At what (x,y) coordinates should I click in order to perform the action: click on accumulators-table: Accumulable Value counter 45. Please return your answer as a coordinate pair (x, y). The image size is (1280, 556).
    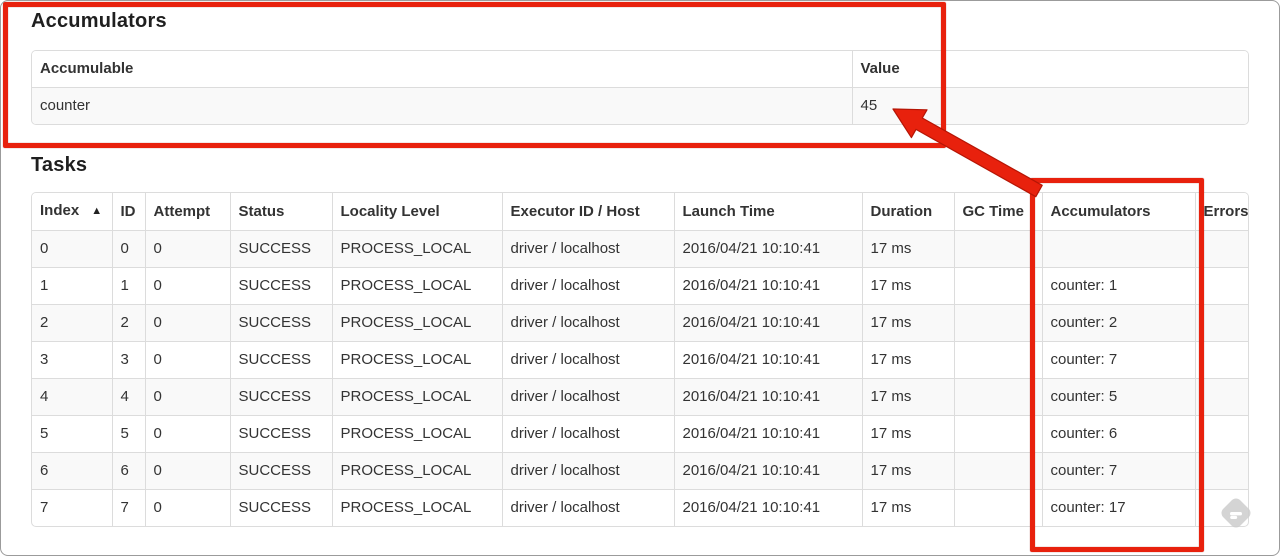
    Looking at the image, I should click on (640, 87).